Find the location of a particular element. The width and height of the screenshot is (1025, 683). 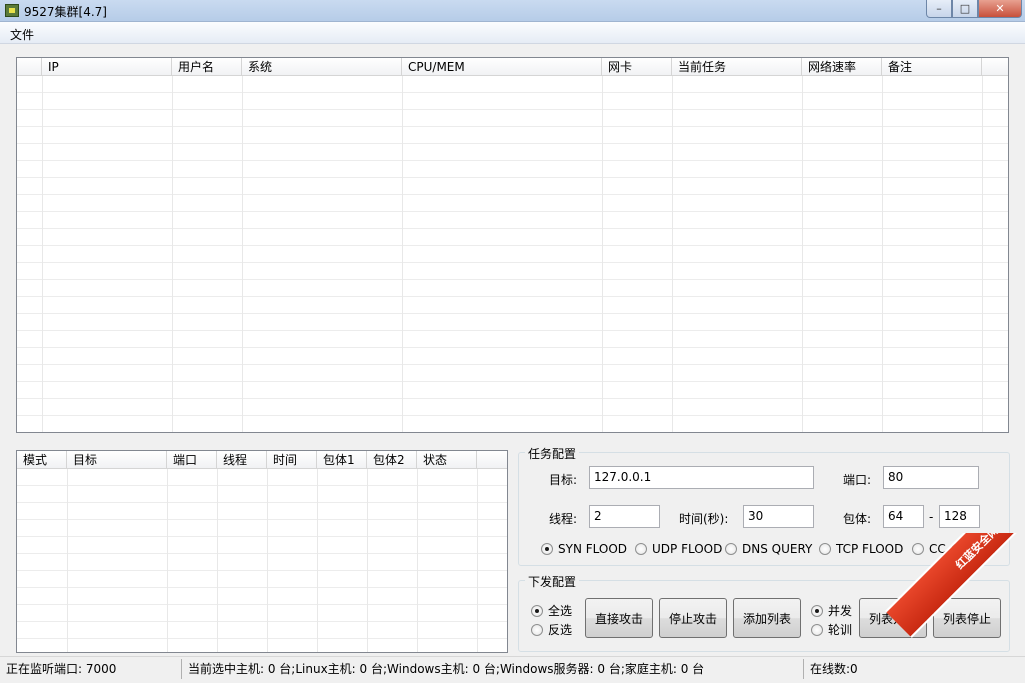

hosts-col-note: 备注 is located at coordinates (932, 67).